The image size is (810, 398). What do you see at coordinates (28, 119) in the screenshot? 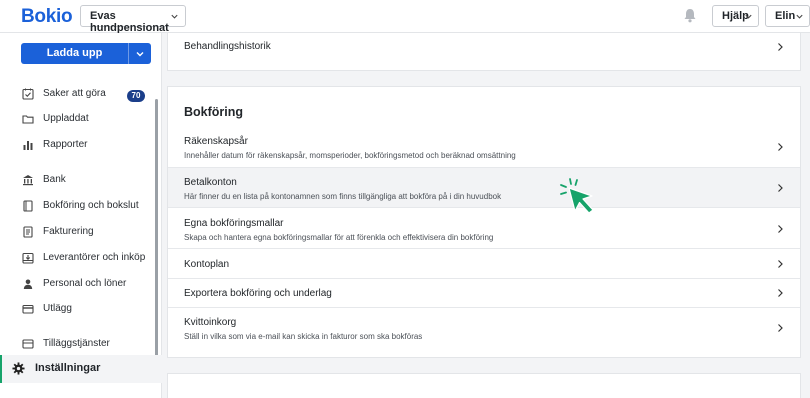
I see `folder-icon` at bounding box center [28, 119].